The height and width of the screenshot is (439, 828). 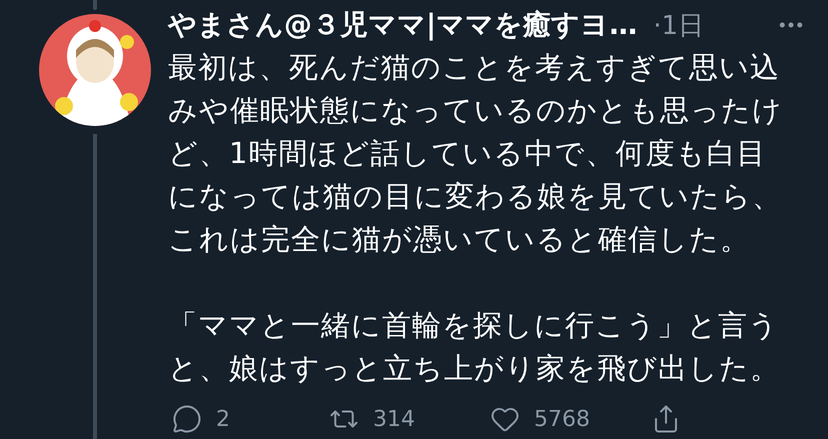 I want to click on timestamp: ·1日, so click(x=678, y=25).